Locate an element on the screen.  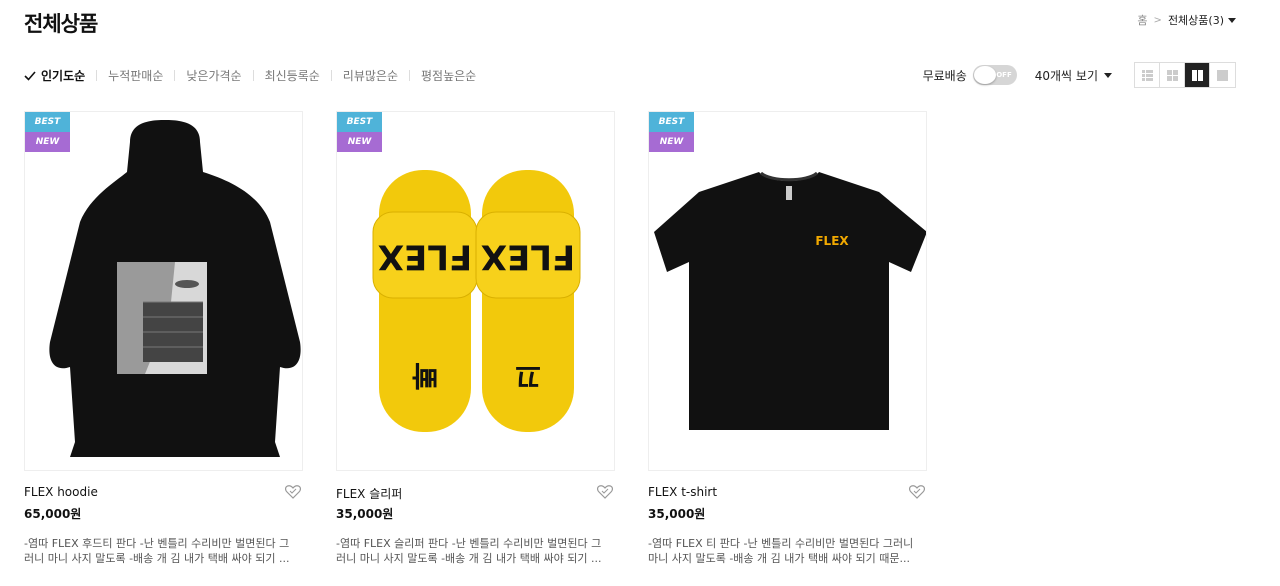
single-view-icon is located at coordinates (1222, 75).